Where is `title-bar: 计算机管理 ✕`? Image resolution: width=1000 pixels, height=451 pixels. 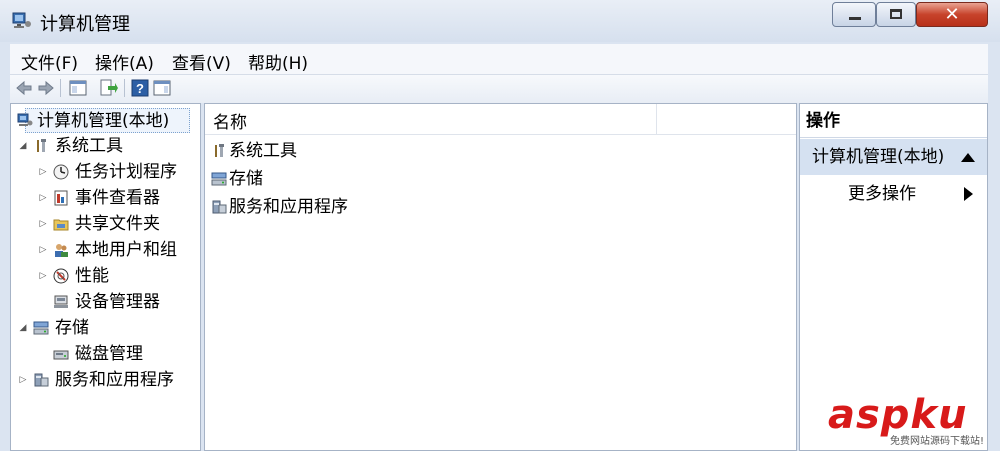 title-bar: 计算机管理 ✕ is located at coordinates (500, 21).